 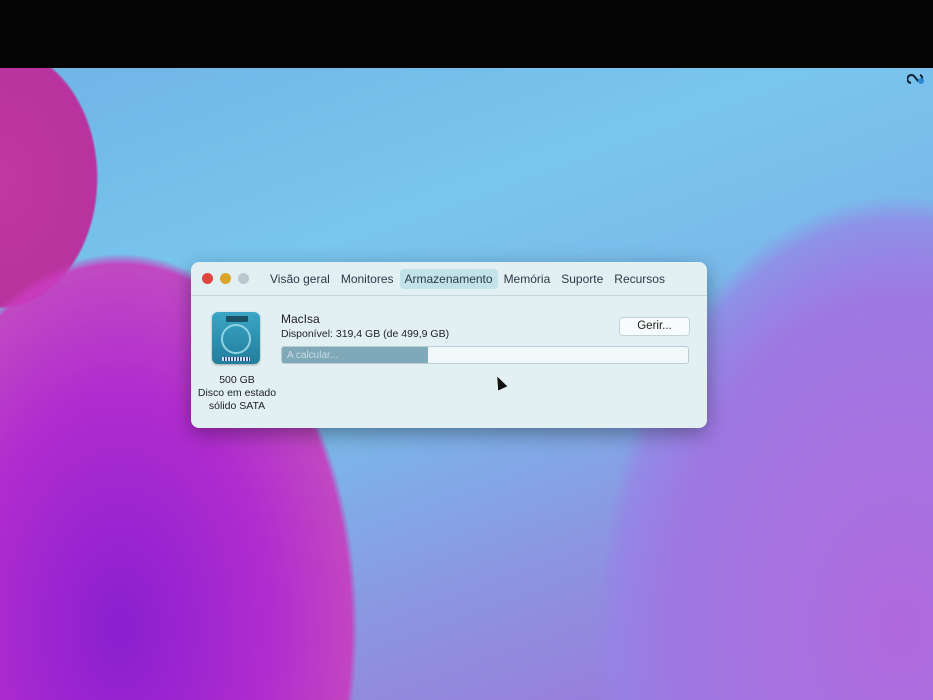 What do you see at coordinates (639, 279) in the screenshot?
I see `tab-resources: Recursos` at bounding box center [639, 279].